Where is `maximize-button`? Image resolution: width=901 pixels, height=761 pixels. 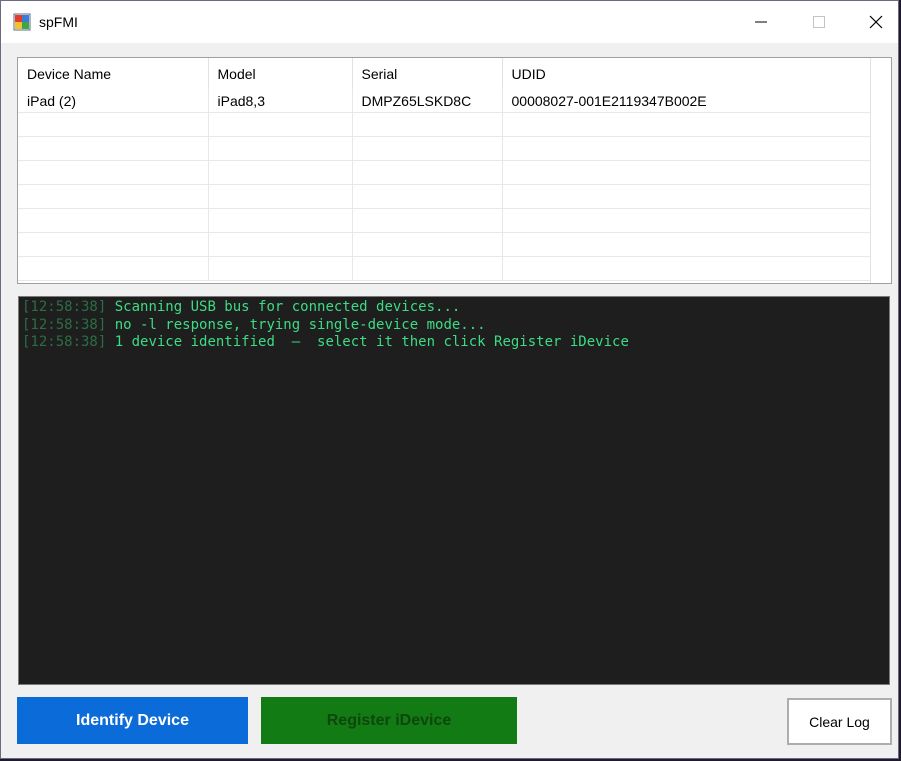
maximize-button is located at coordinates (819, 22).